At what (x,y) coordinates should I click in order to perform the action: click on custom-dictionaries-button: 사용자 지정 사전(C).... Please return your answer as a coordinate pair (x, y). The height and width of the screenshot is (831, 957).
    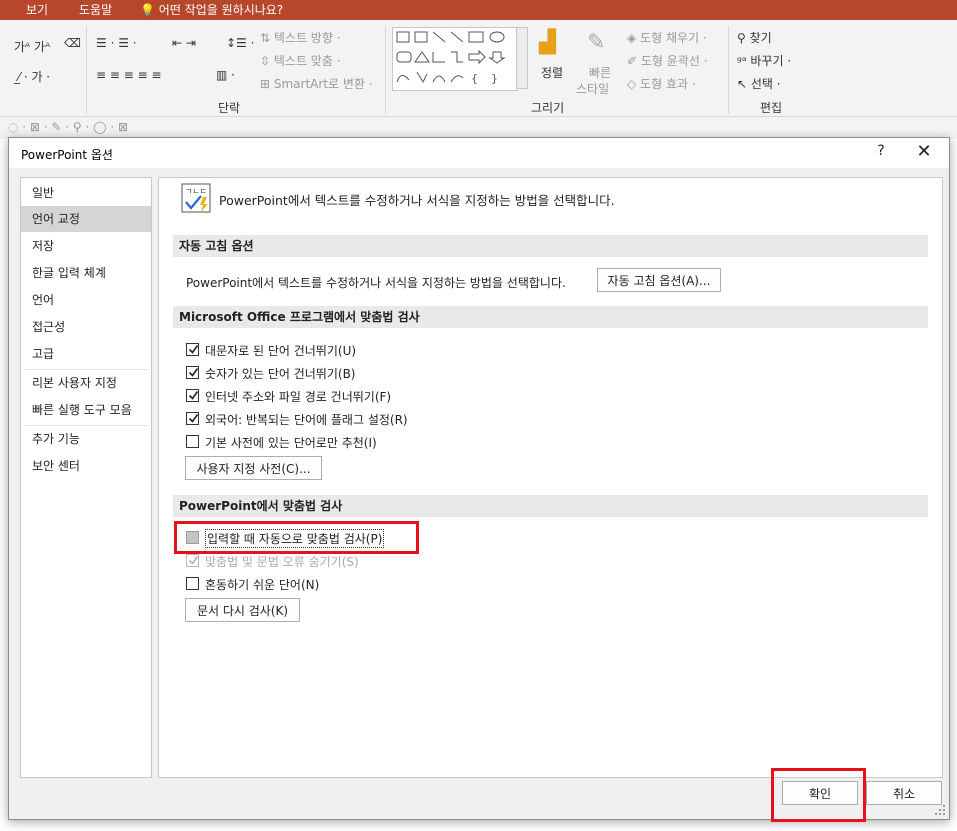
    Looking at the image, I should click on (253, 468).